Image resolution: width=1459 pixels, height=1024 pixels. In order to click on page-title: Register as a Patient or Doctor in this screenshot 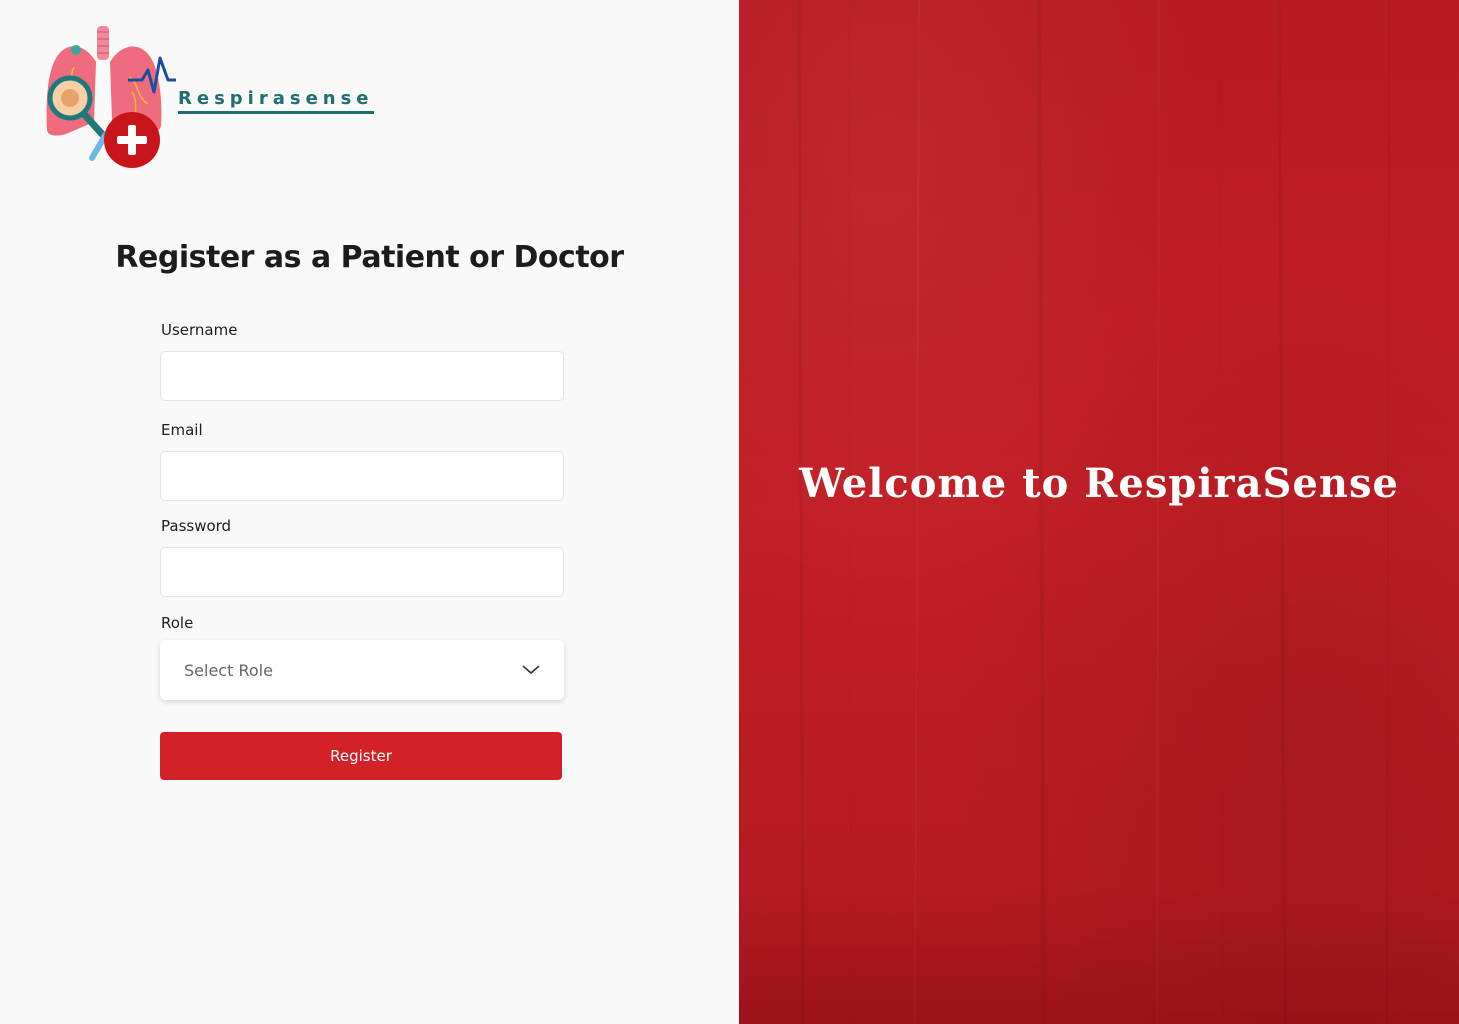, I will do `click(369, 257)`.